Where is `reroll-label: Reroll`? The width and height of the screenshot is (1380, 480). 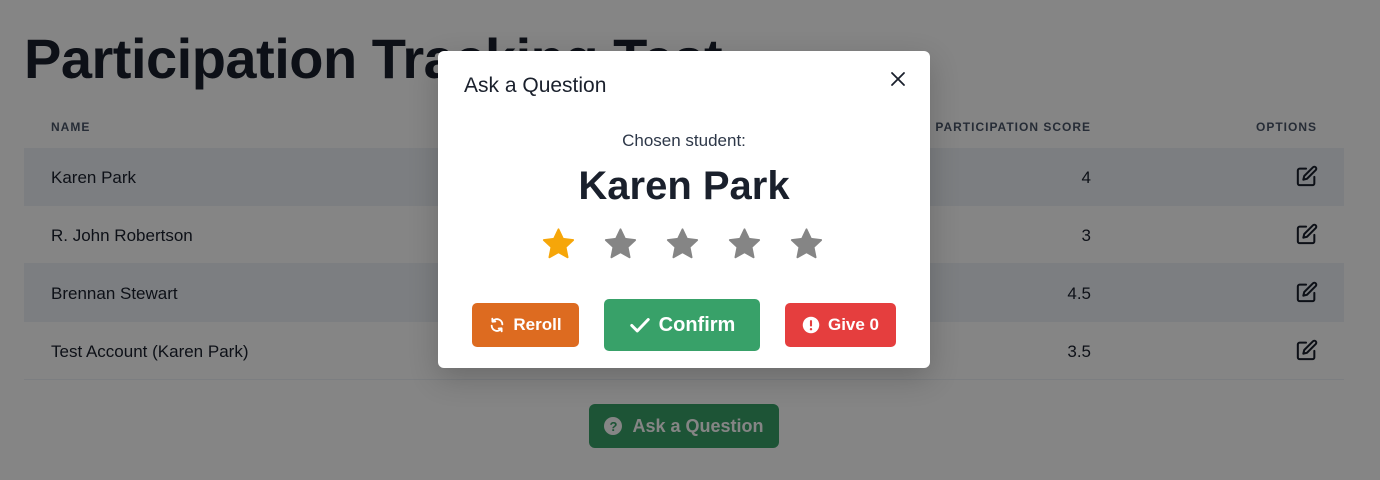 reroll-label: Reroll is located at coordinates (537, 324).